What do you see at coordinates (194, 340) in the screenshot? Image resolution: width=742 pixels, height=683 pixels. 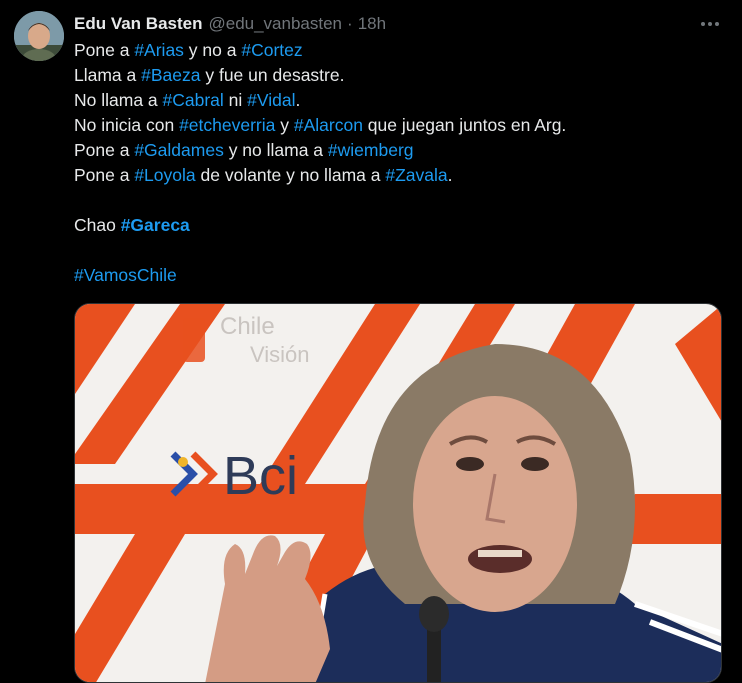 I see `backdrop-crest-icon` at bounding box center [194, 340].